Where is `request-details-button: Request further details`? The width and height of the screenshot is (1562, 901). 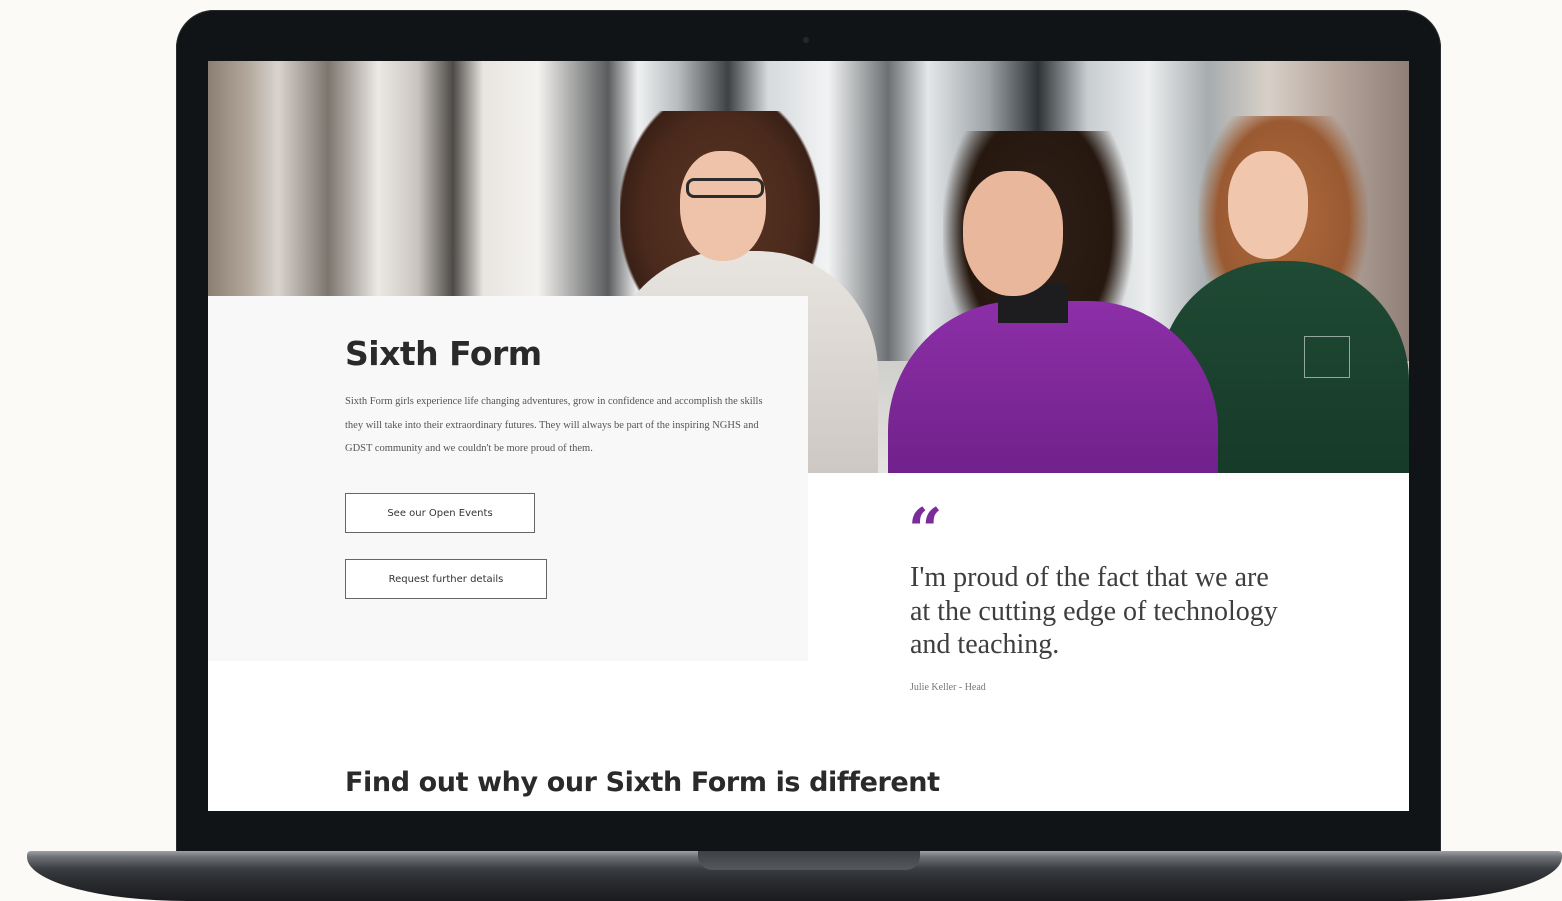 request-details-button: Request further details is located at coordinates (446, 579).